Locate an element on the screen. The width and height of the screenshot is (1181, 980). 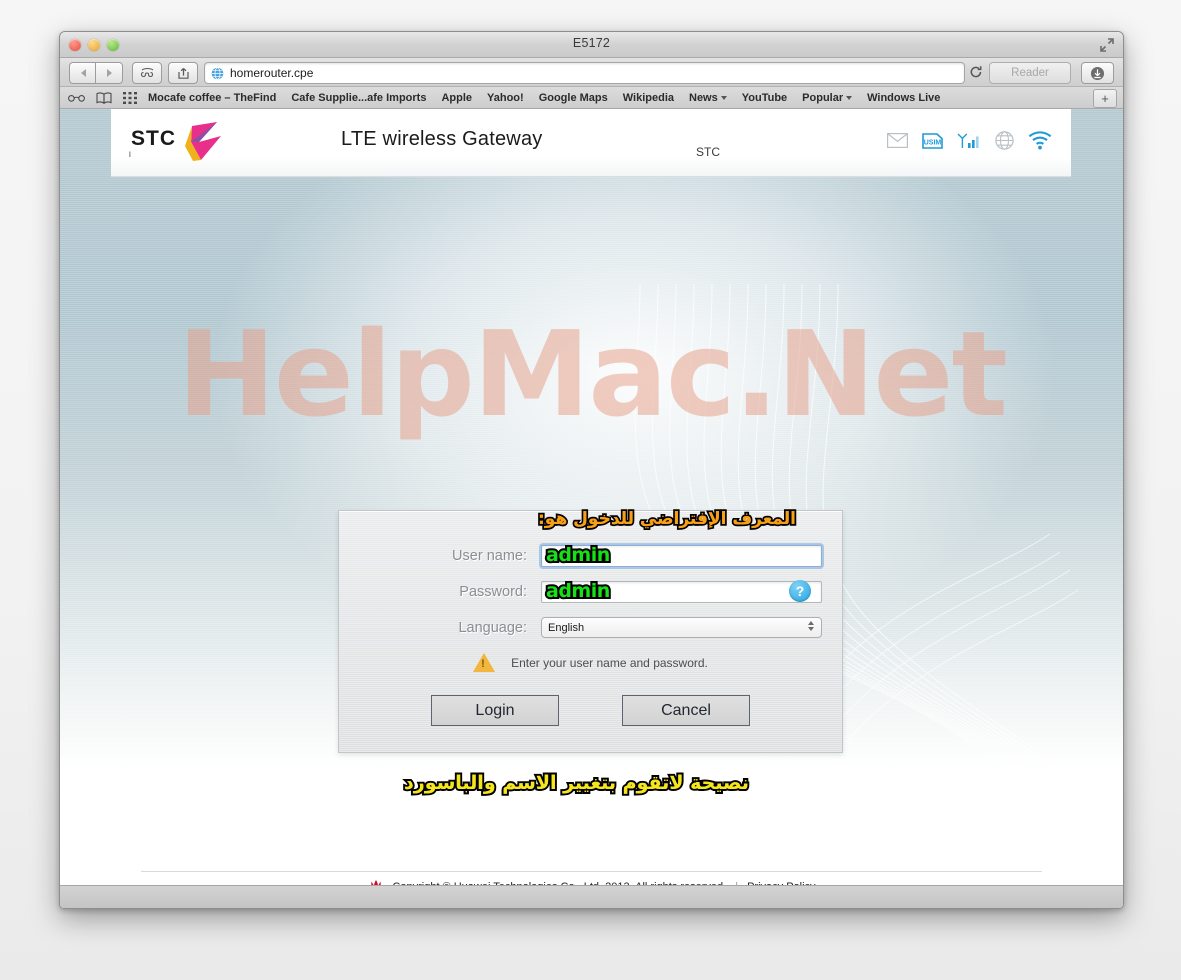
window-bottom-bar is located at coordinates (591, 896).